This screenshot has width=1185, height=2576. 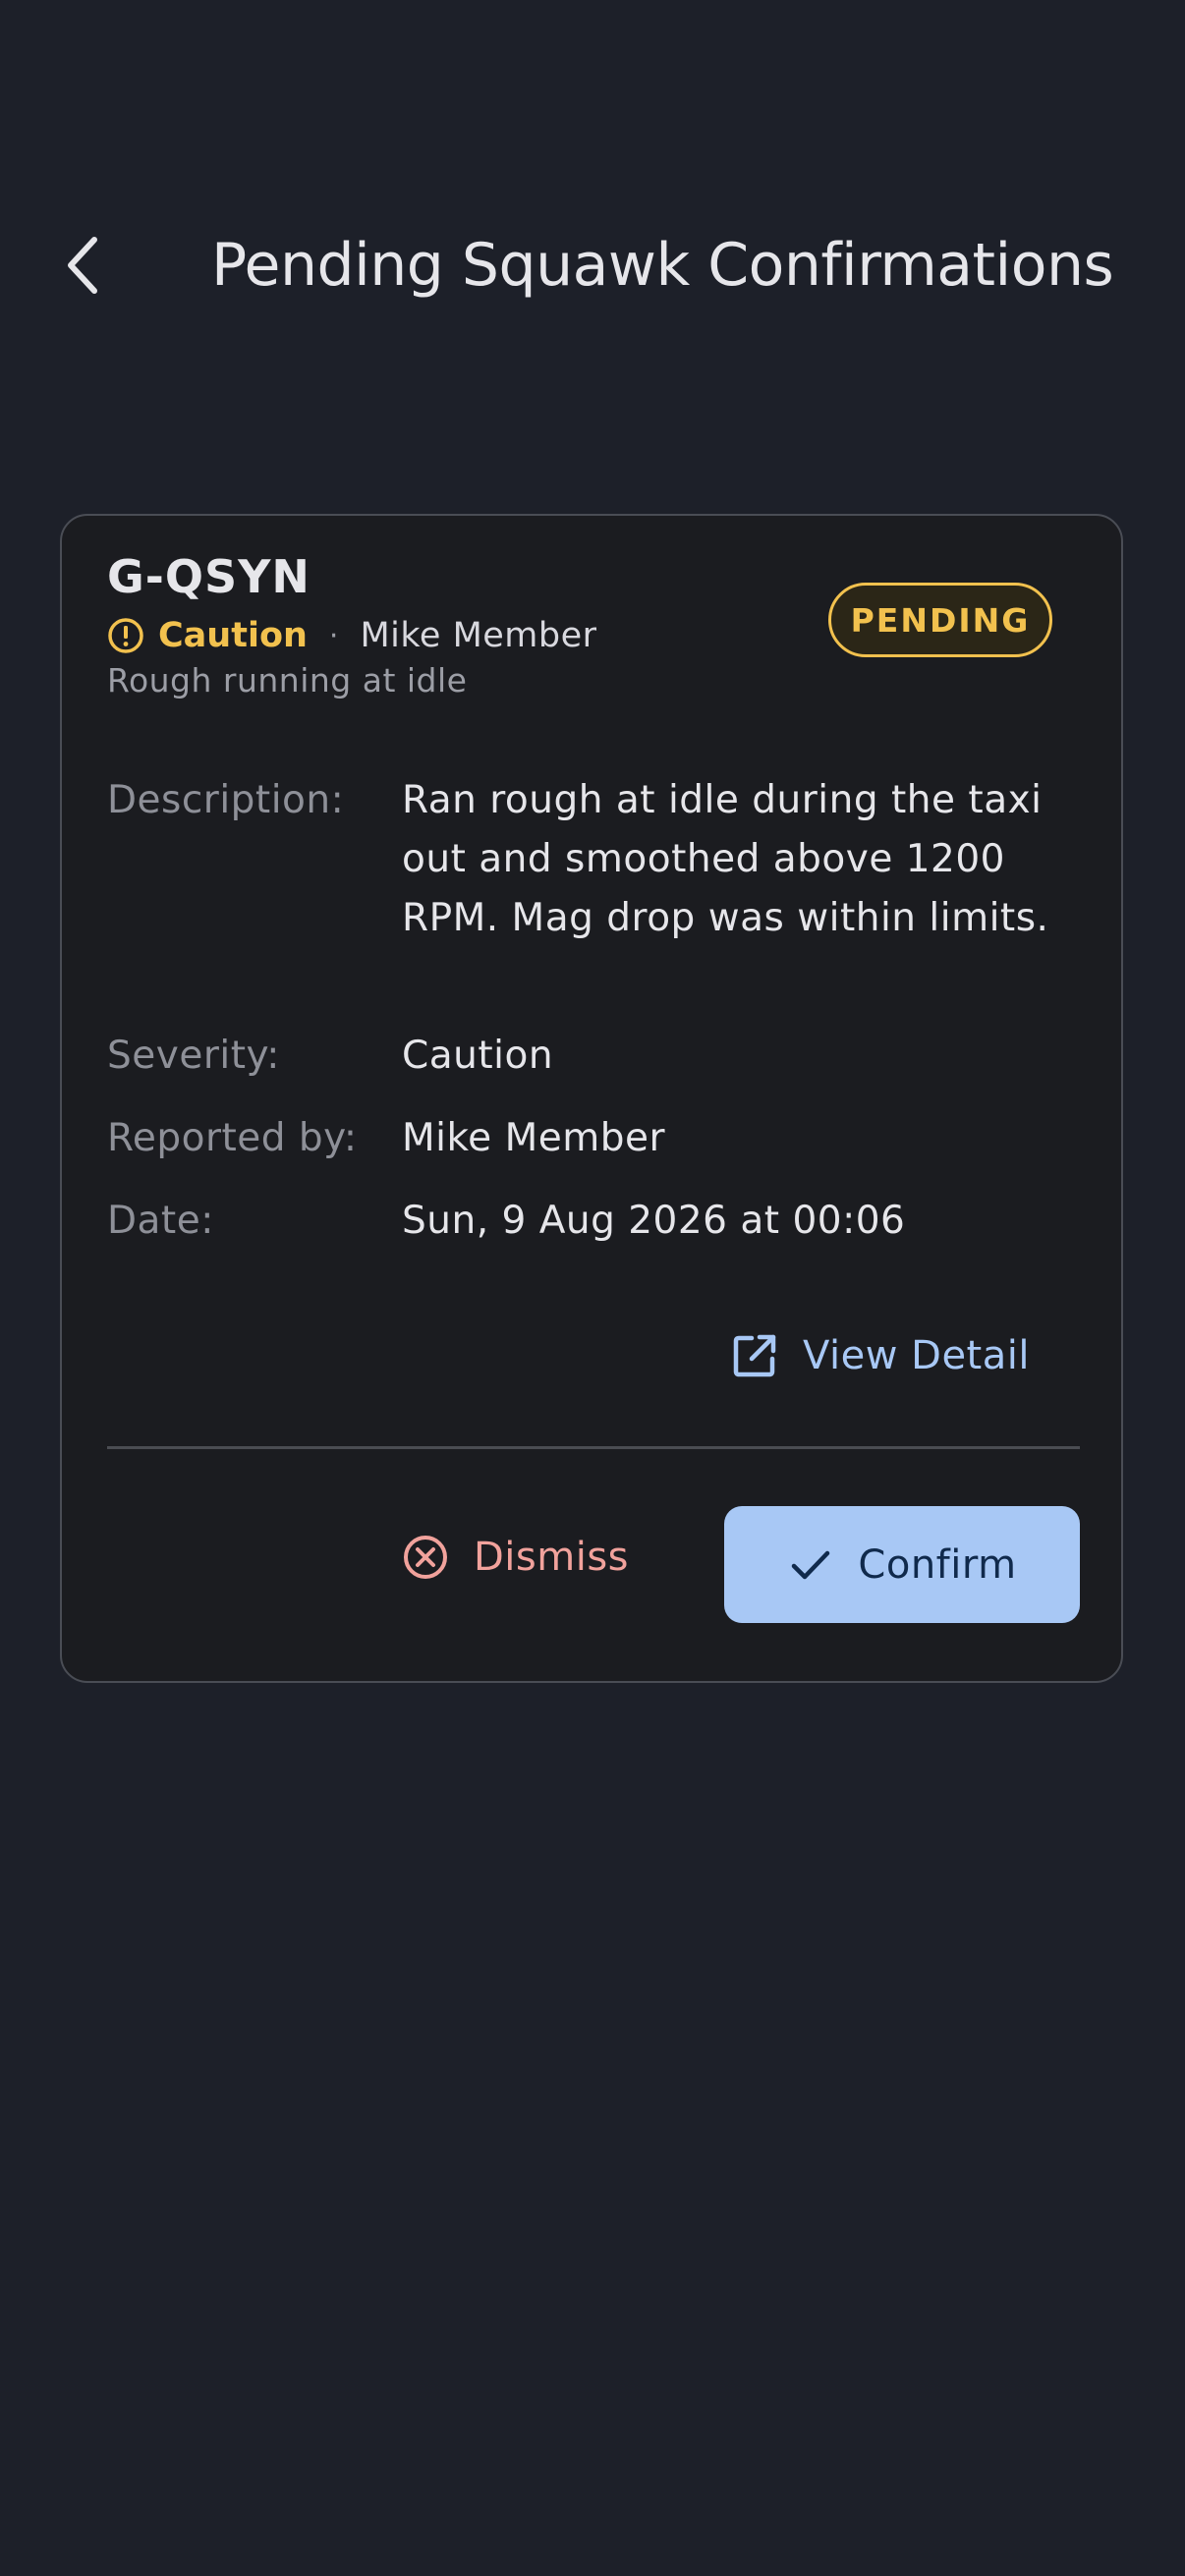 What do you see at coordinates (552, 1557) in the screenshot?
I see `dismiss-label: Dismiss` at bounding box center [552, 1557].